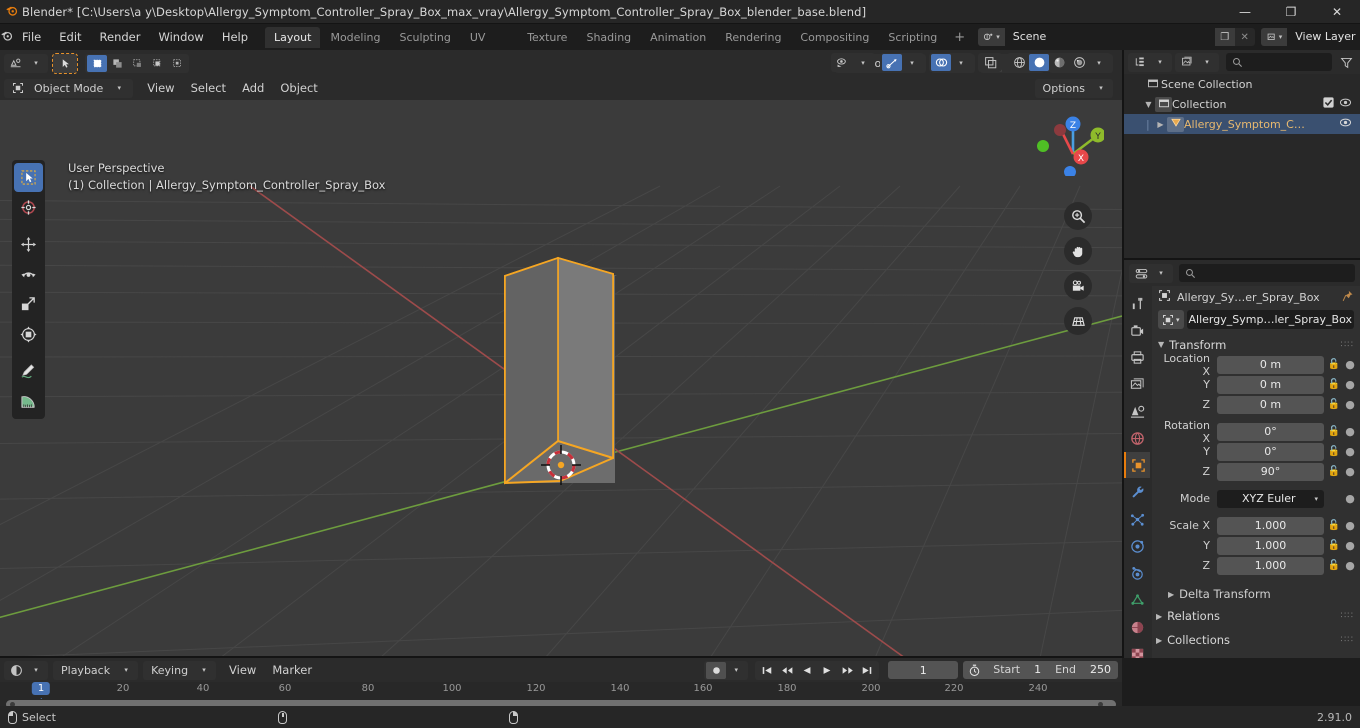 This screenshot has width=1360, height=728. What do you see at coordinates (180, 670) in the screenshot?
I see `keying-dropdown: Keying ▾` at bounding box center [180, 670].